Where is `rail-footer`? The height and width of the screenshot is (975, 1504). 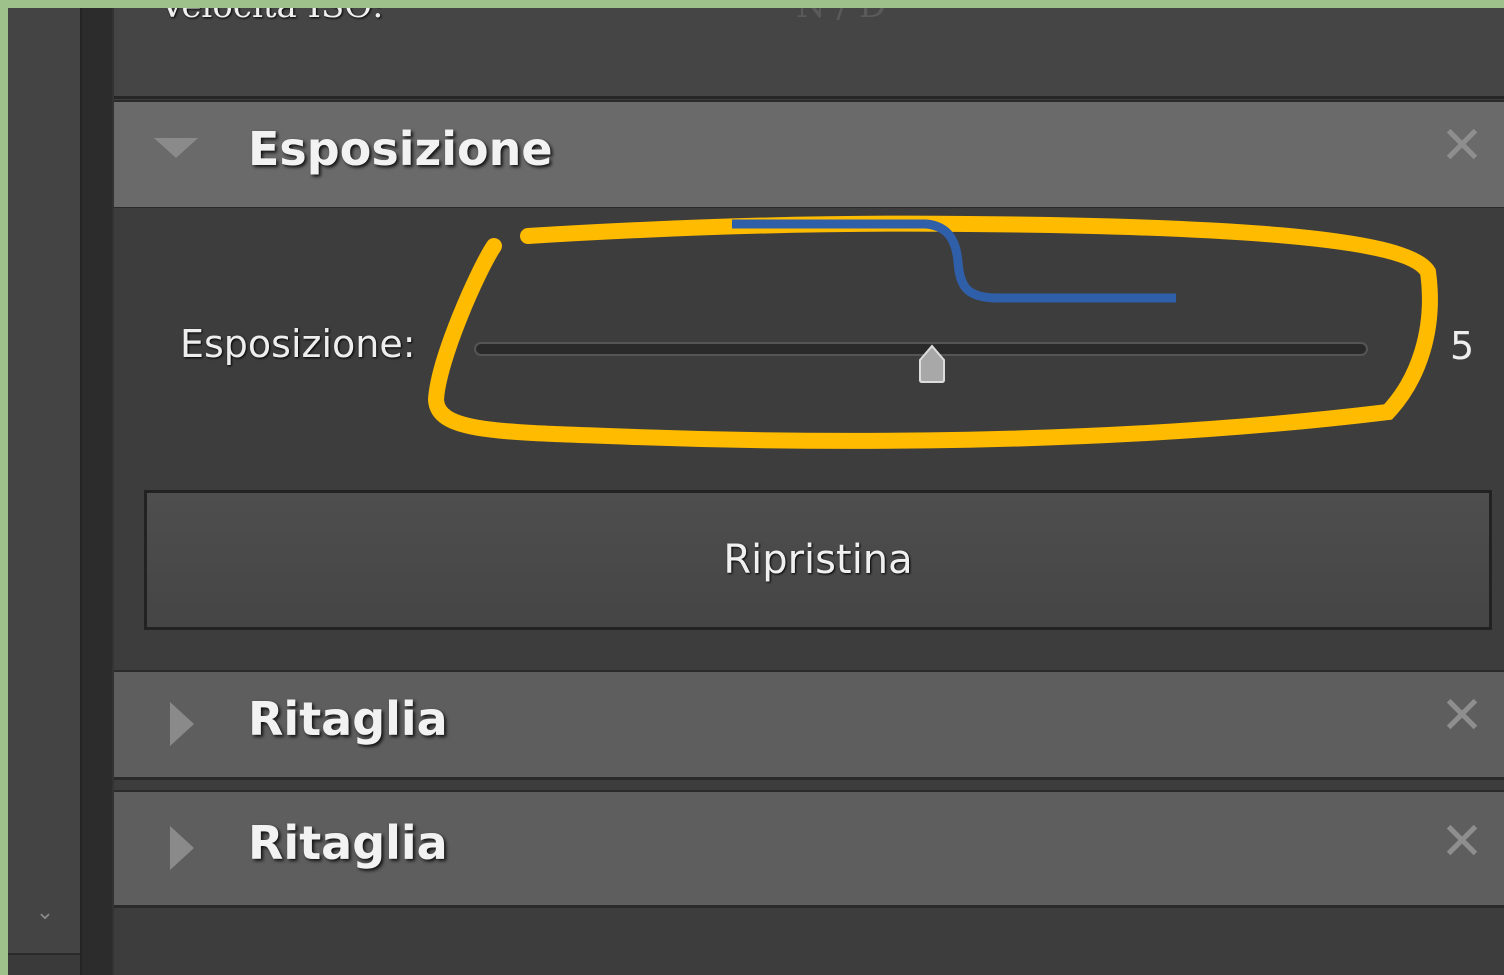
rail-footer is located at coordinates (44, 964).